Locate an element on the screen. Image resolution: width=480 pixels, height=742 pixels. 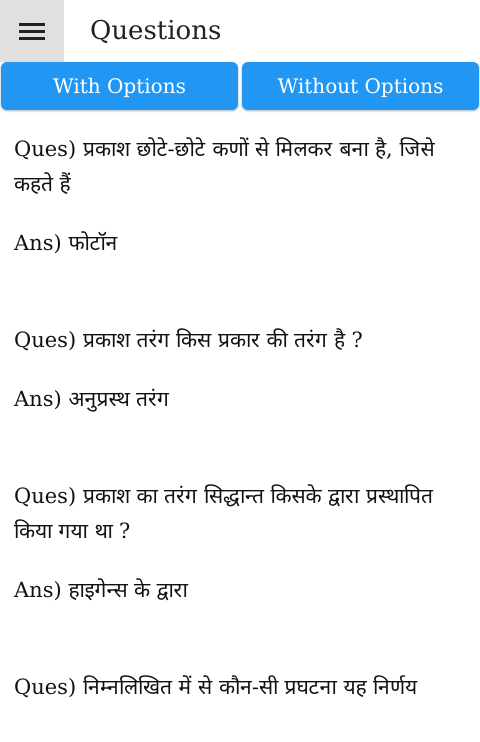
screen-title: Questions is located at coordinates (156, 31).